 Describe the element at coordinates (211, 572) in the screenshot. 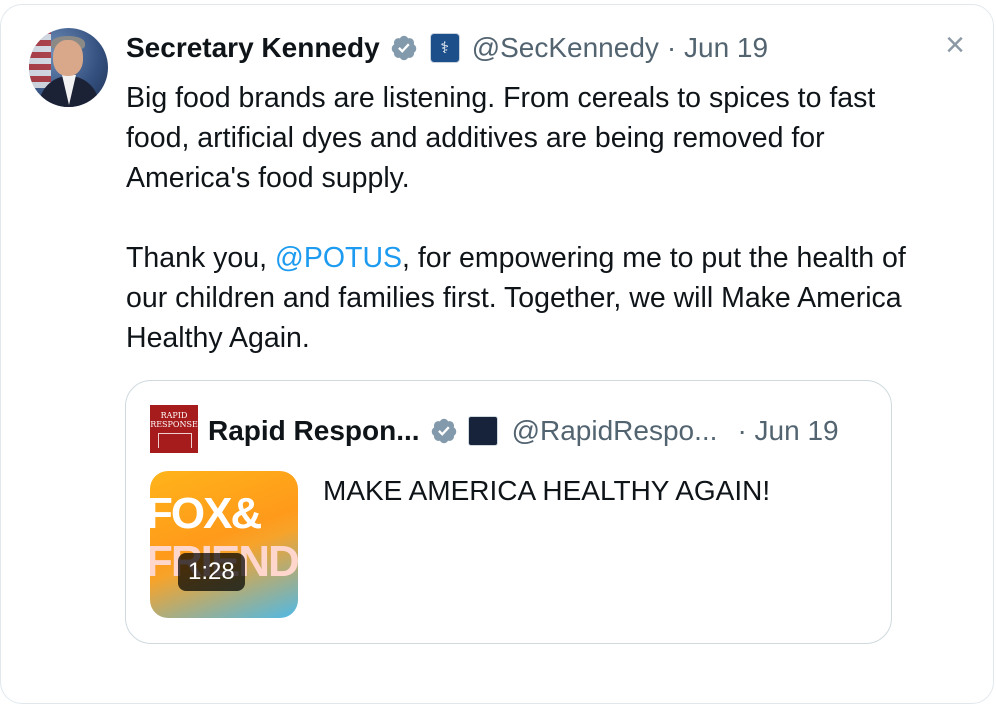

I see `video-duration-badge: 1:28` at that location.